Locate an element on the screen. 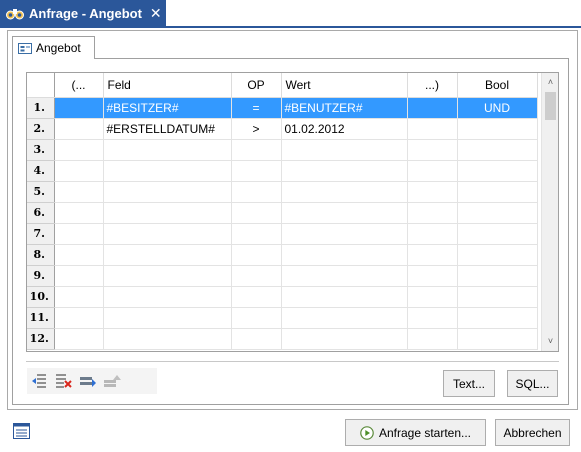 The width and height of the screenshot is (581, 452). row-number: 11. is located at coordinates (41, 318).